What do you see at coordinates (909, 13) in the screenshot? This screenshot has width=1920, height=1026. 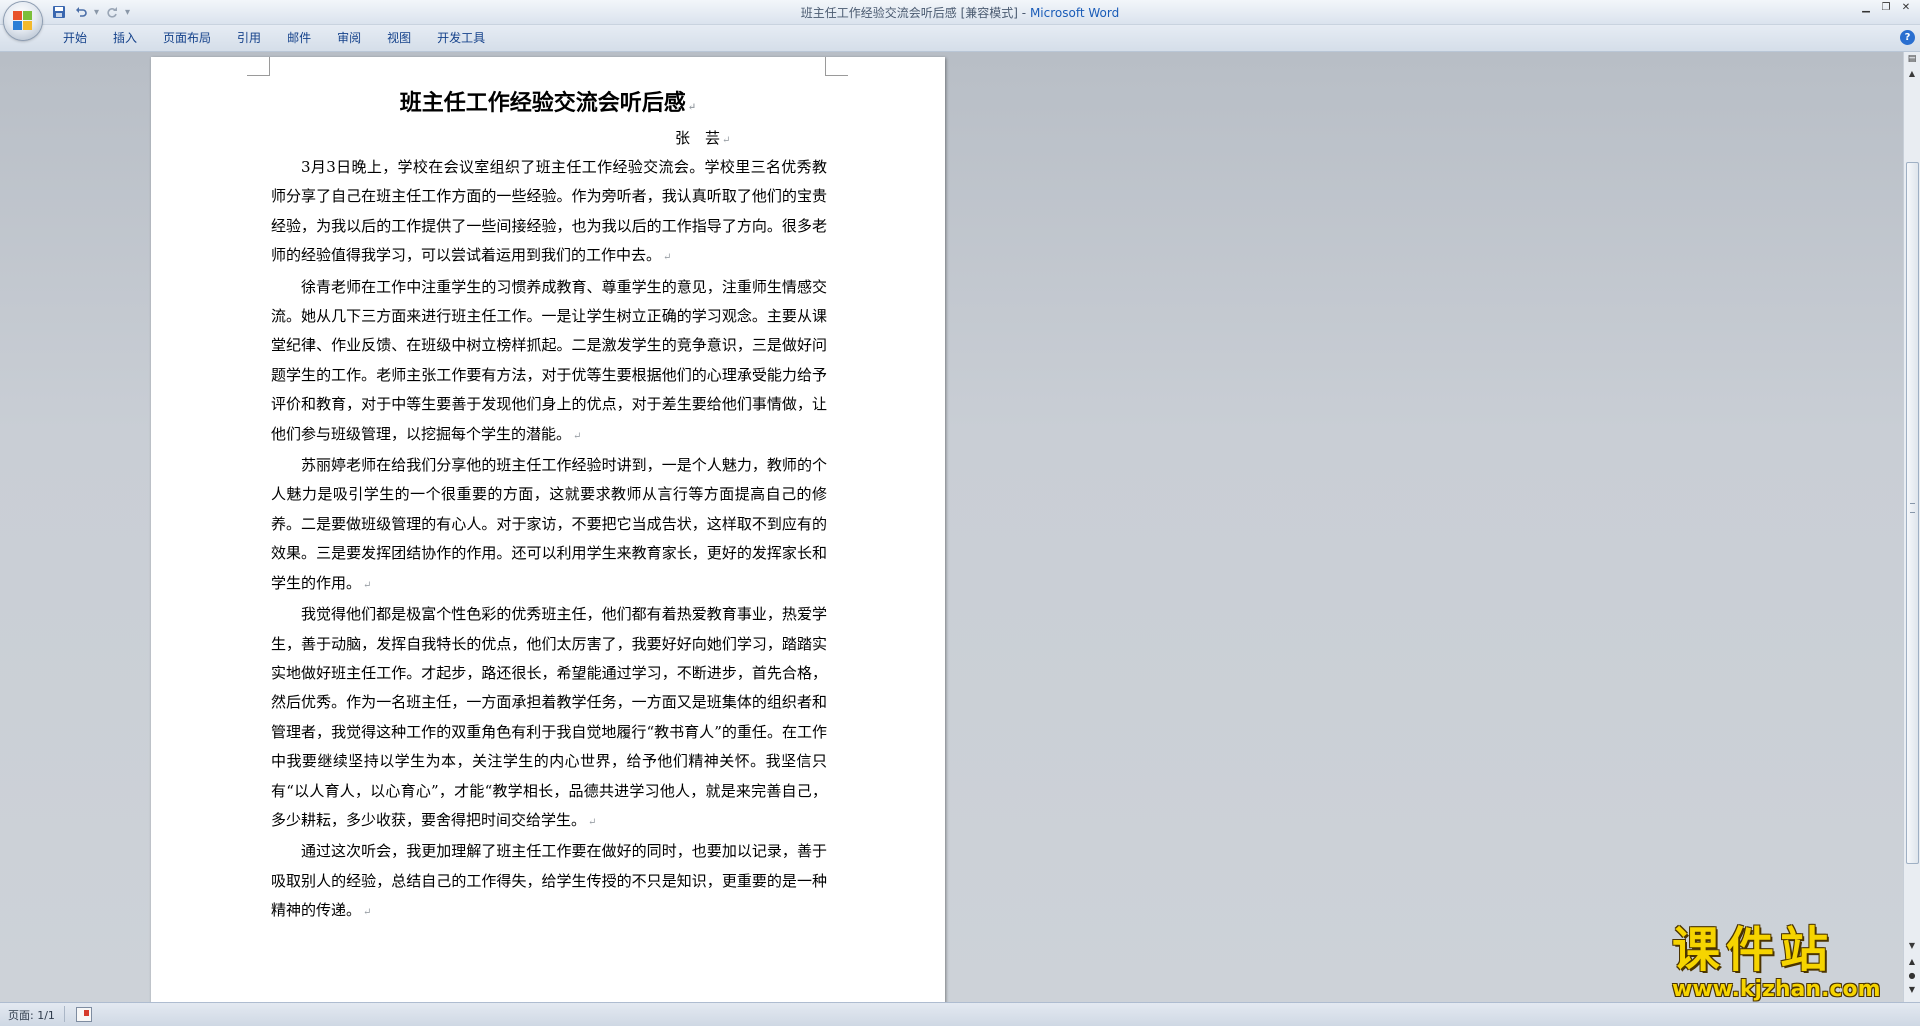 I see `document-name: 班主任工作经验交流会听后感 [兼容模式]` at bounding box center [909, 13].